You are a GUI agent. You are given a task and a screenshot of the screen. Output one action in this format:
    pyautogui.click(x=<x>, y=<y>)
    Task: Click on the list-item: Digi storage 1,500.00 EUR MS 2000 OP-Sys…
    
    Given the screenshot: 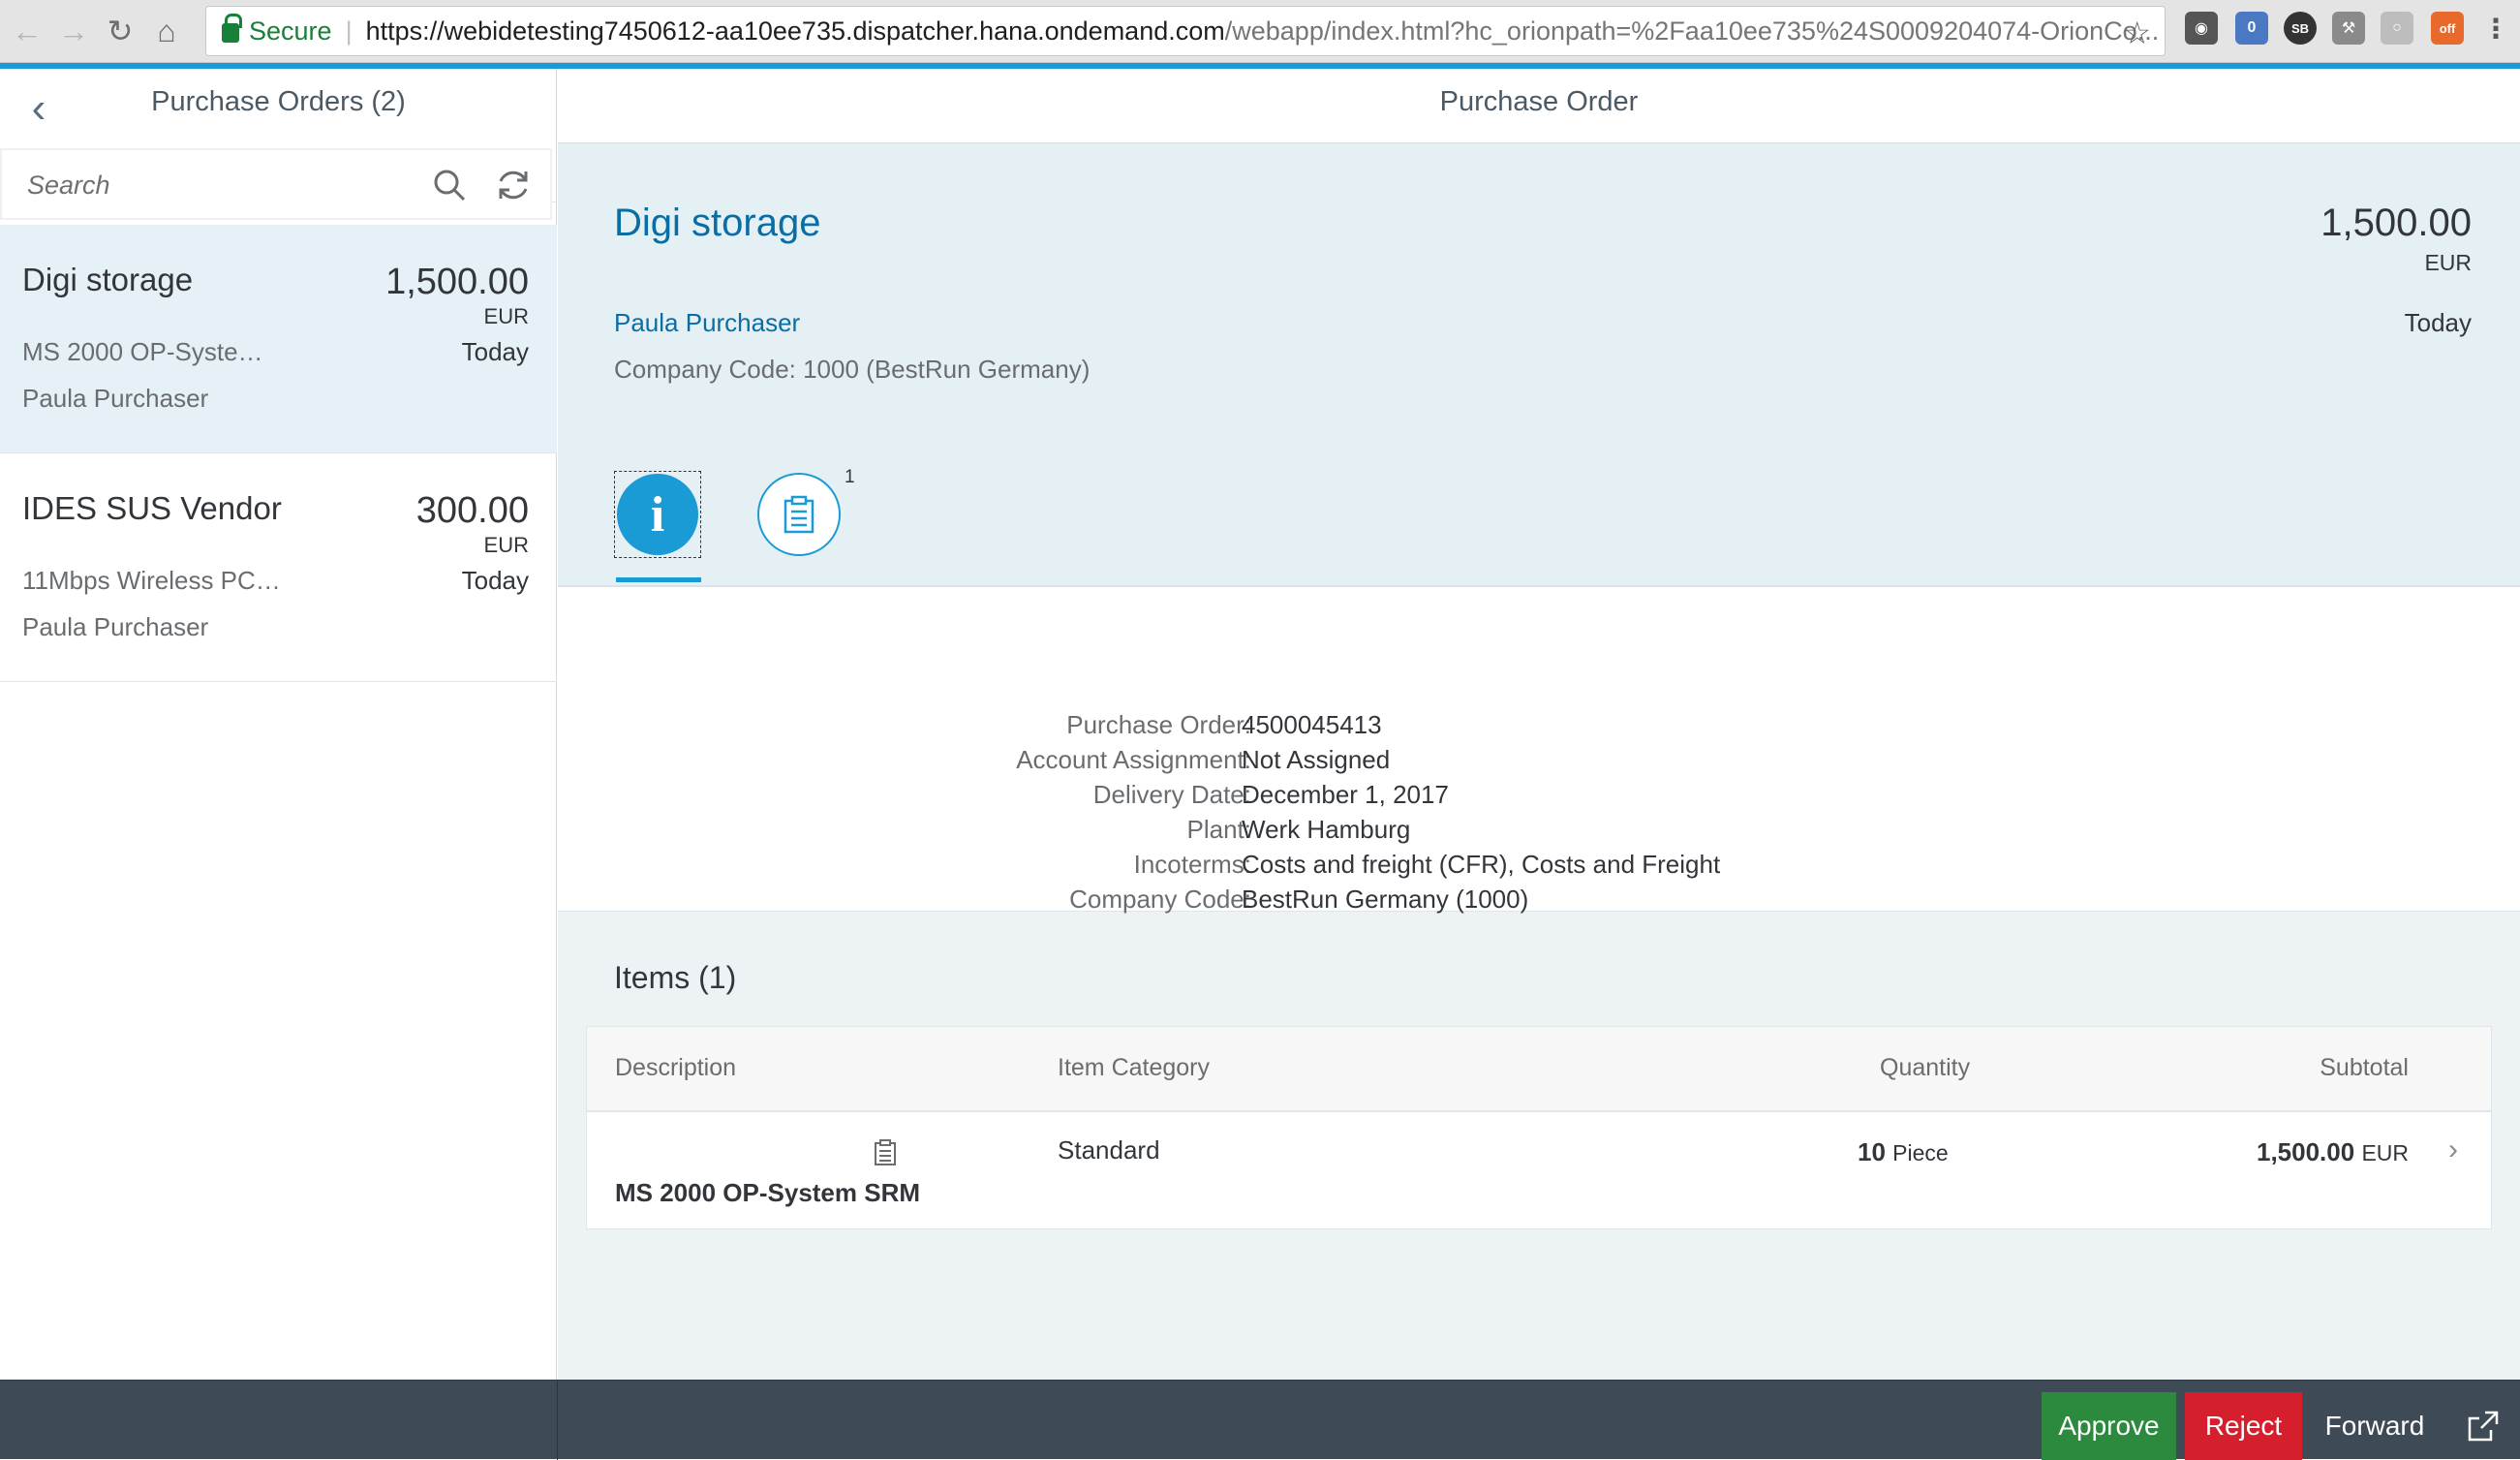 What is the action you would take?
    pyautogui.click(x=278, y=339)
    